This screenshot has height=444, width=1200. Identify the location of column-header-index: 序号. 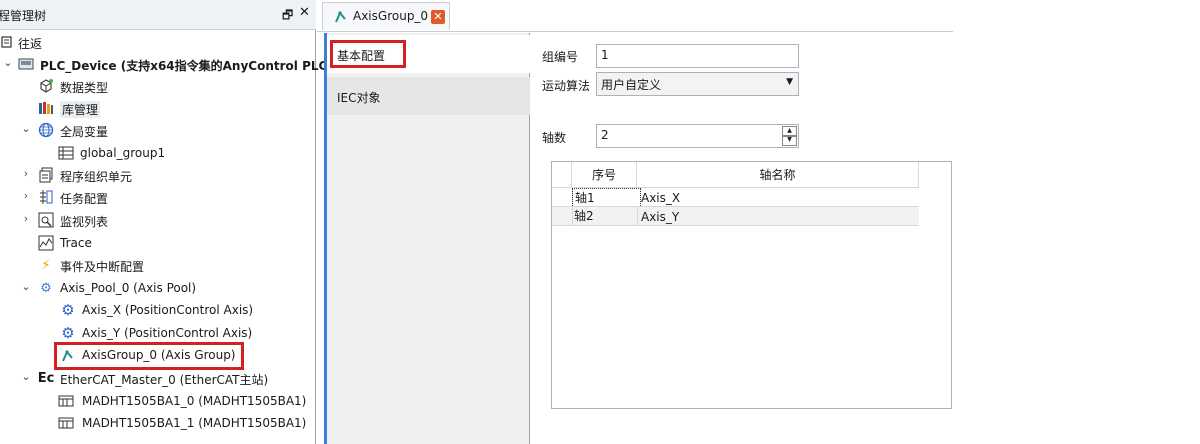
(604, 175).